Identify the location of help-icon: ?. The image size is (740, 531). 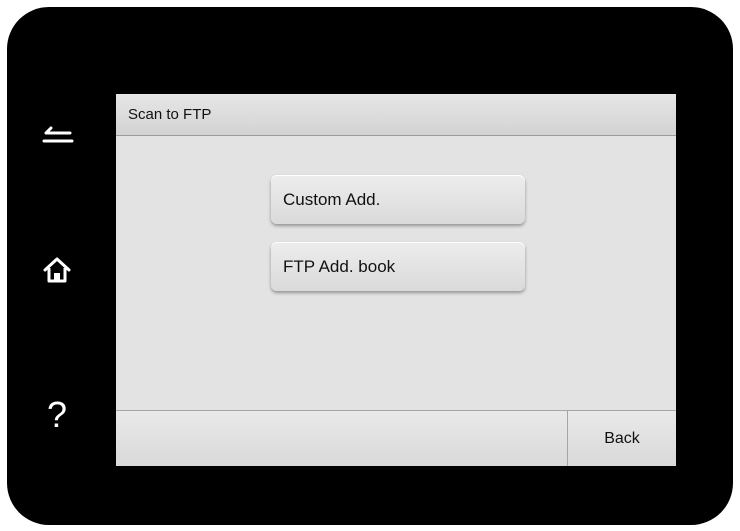
(57, 414).